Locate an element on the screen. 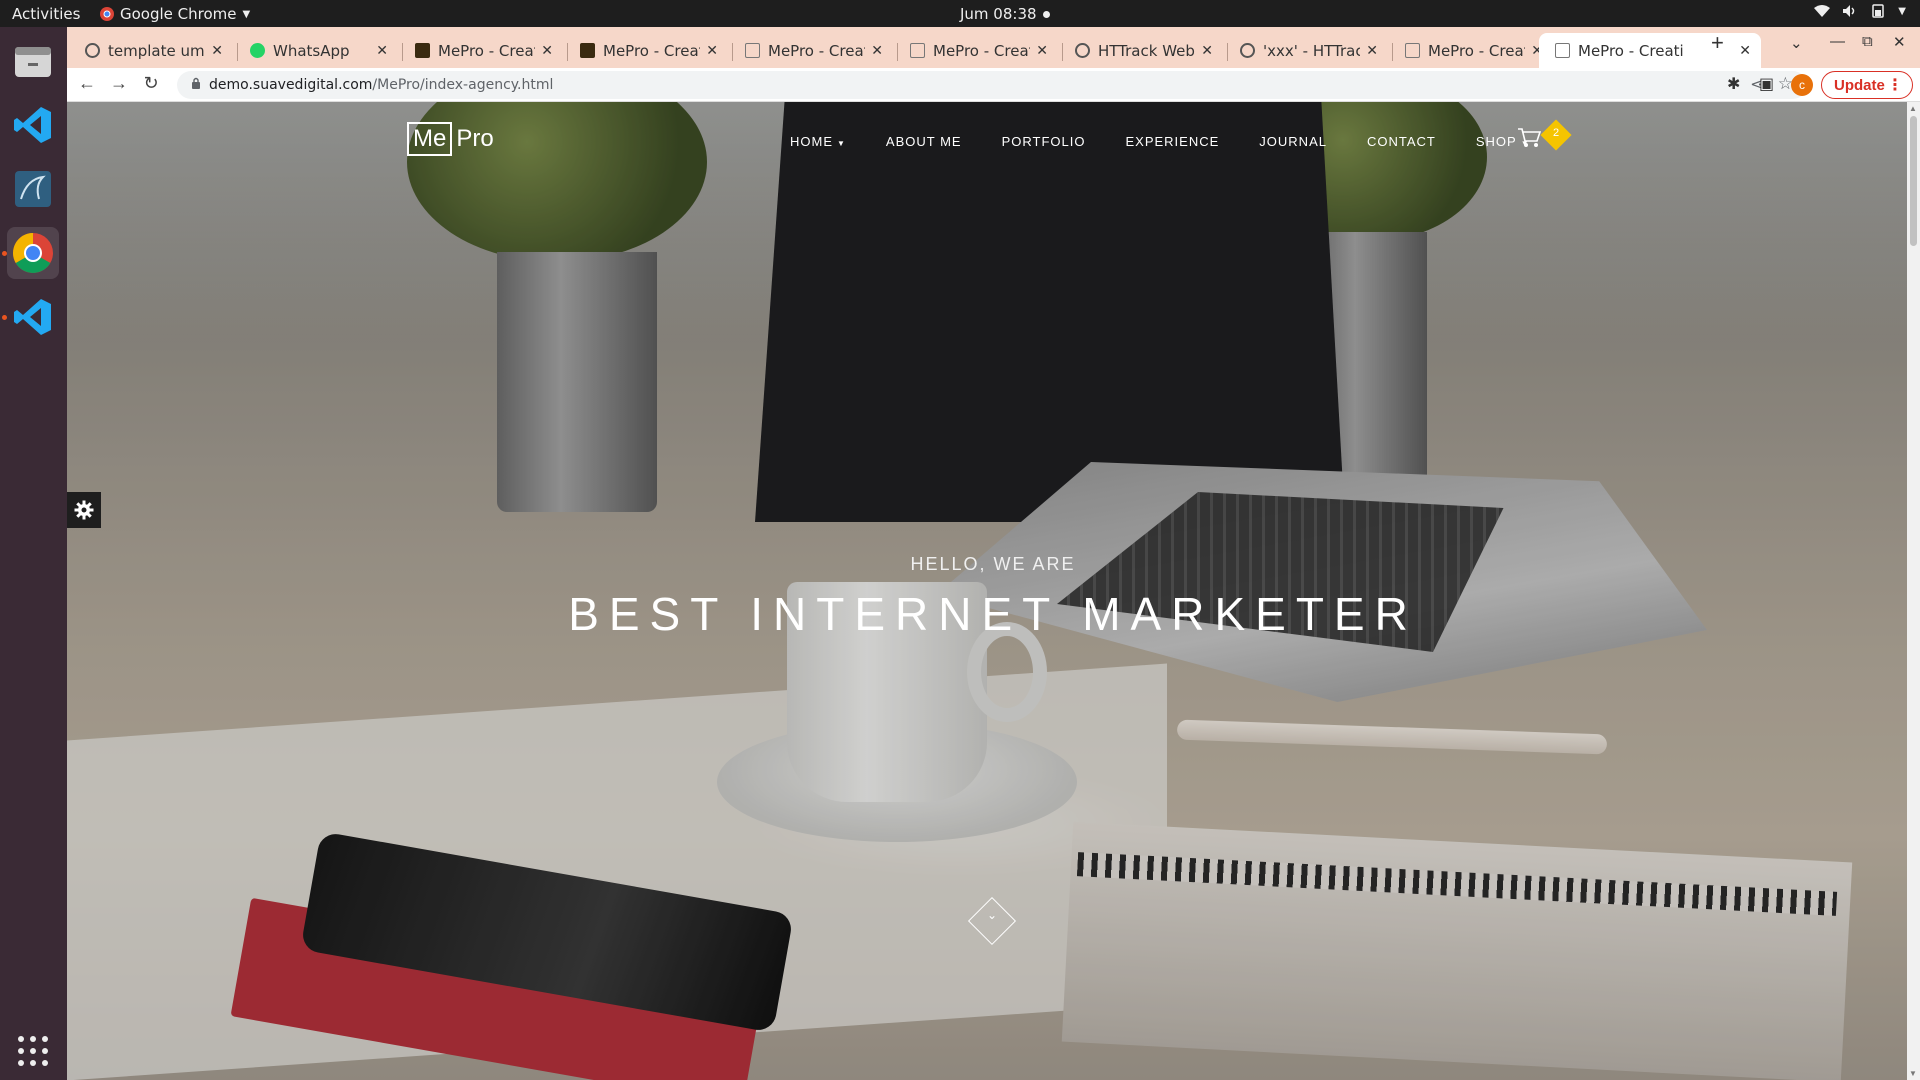 Image resolution: width=1920 pixels, height=1080 pixels. app-grid-icon is located at coordinates (33, 1051).